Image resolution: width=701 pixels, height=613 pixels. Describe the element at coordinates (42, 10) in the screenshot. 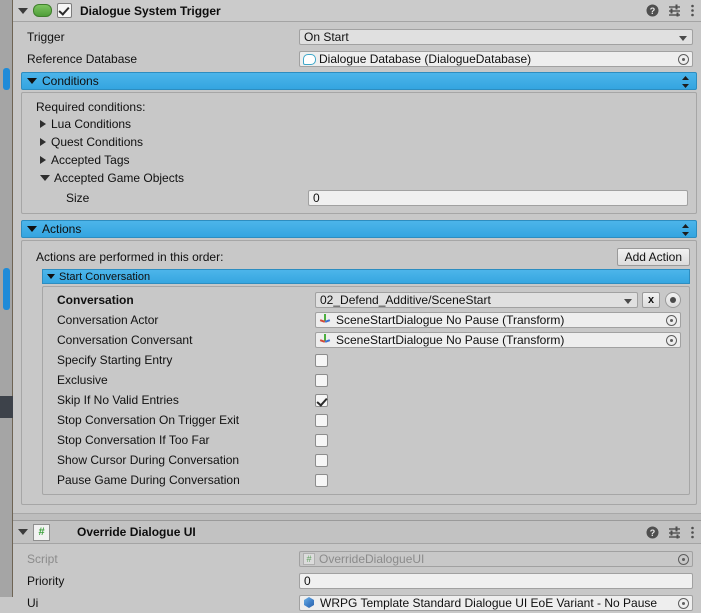

I see `dialogue-system-icon` at that location.